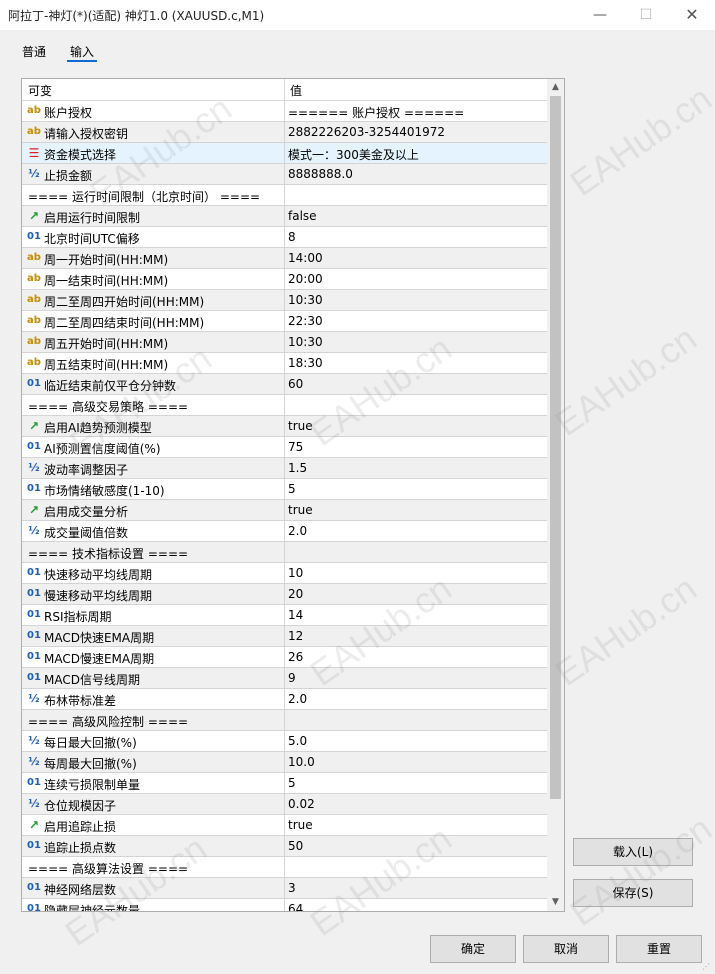 This screenshot has height=974, width=715. Describe the element at coordinates (284, 258) in the screenshot. I see `table-row: ab 周一开始时间(HH:MM) 14:00` at that location.